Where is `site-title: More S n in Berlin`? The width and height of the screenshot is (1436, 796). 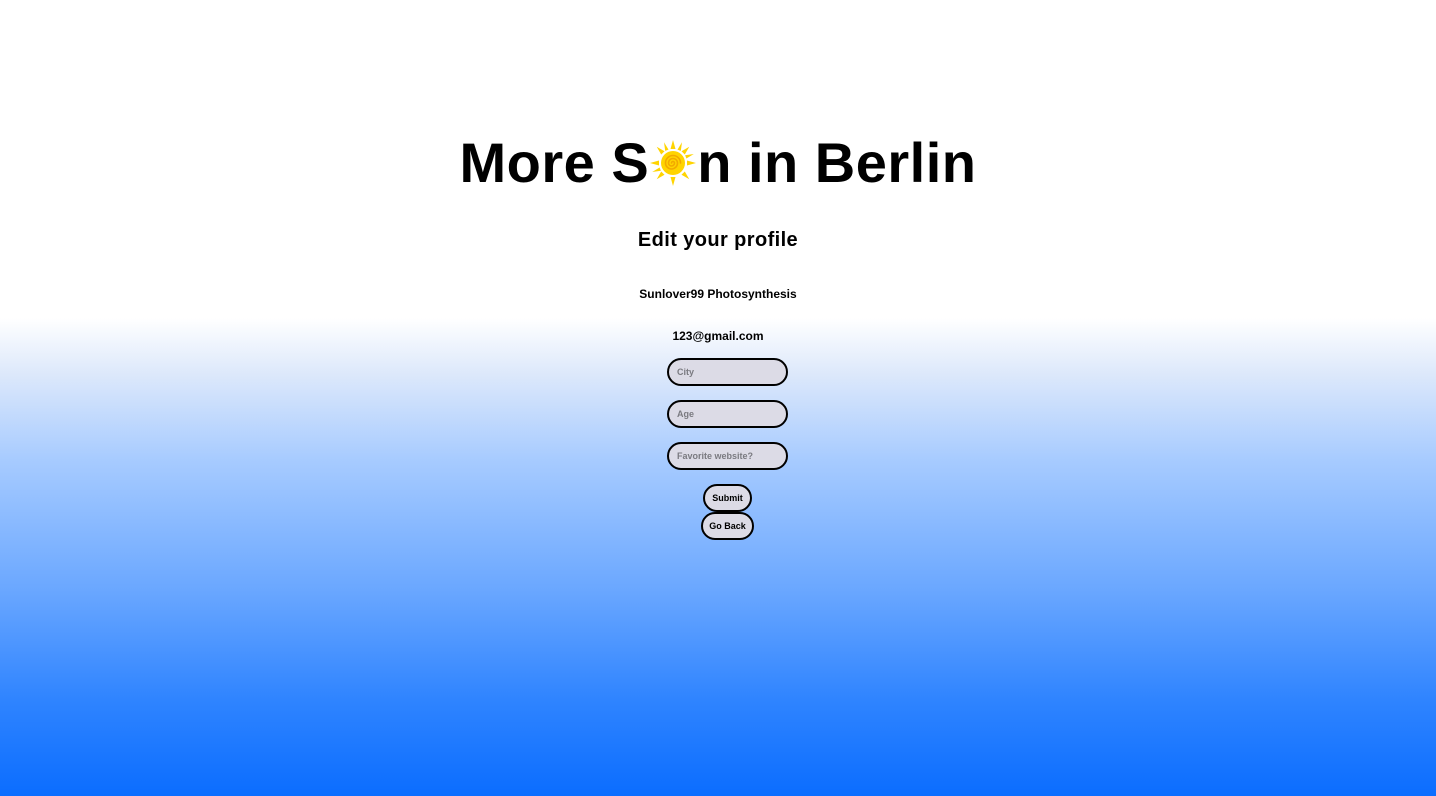
site-title: More S n in Berlin is located at coordinates (718, 163).